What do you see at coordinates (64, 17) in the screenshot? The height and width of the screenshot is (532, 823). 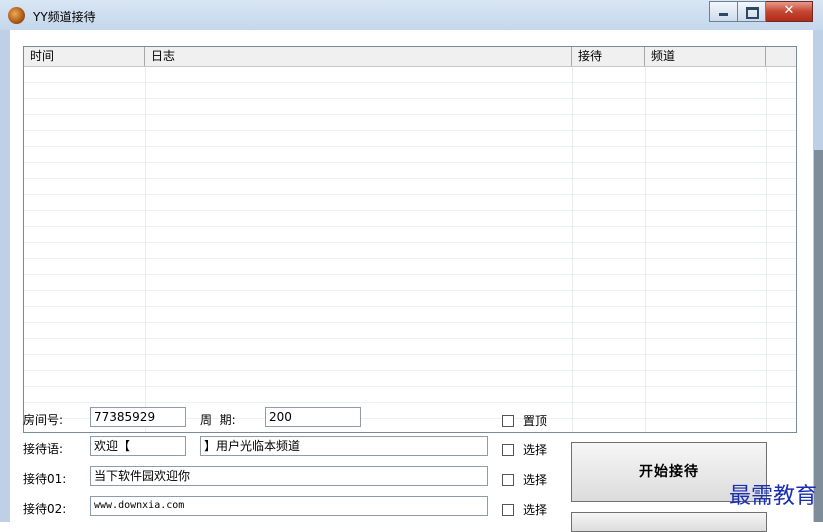 I see `window-title: YY频道接待` at bounding box center [64, 17].